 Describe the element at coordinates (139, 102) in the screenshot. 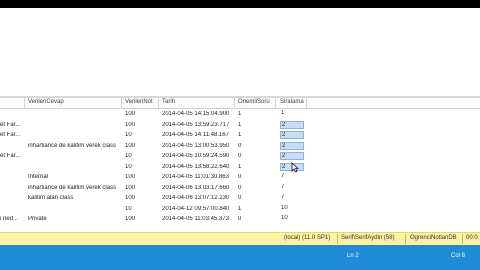

I see `column-header-verilennot: VerilenNot` at that location.